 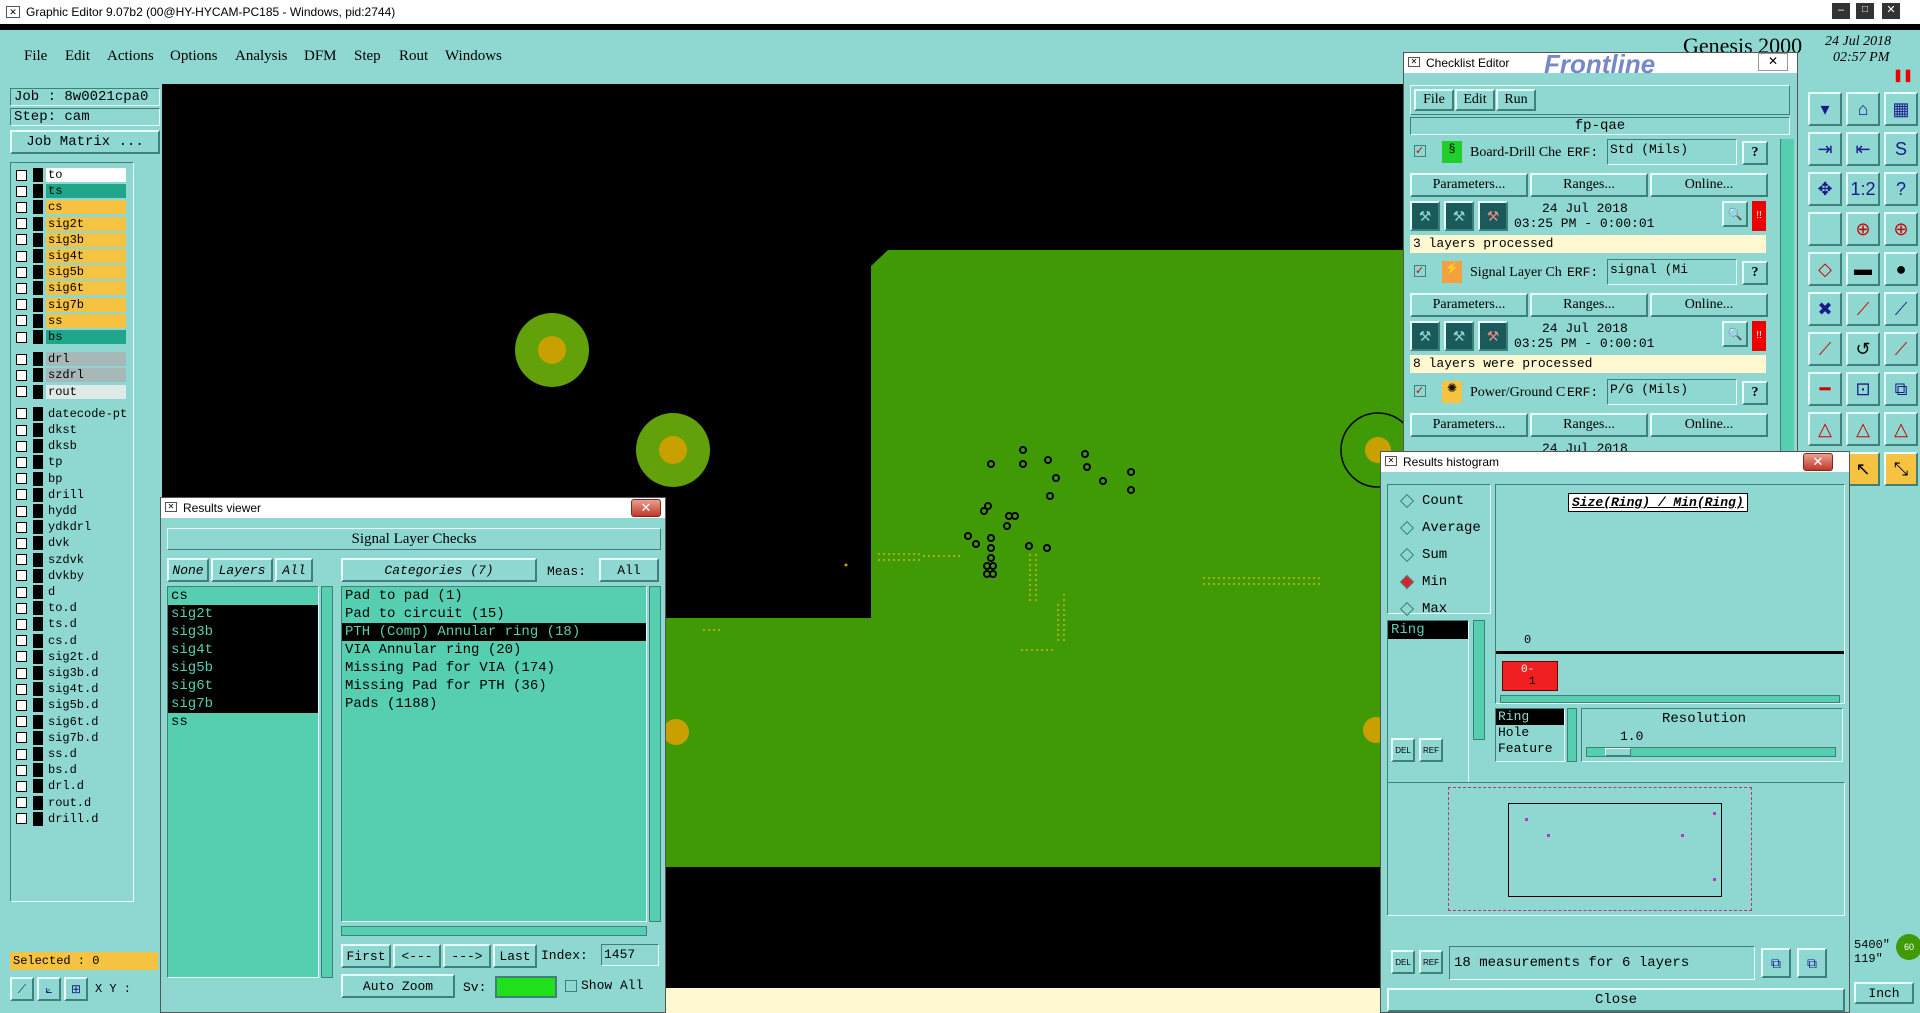 I want to click on category-list-item: Pad to pad (1), so click(x=494, y=596).